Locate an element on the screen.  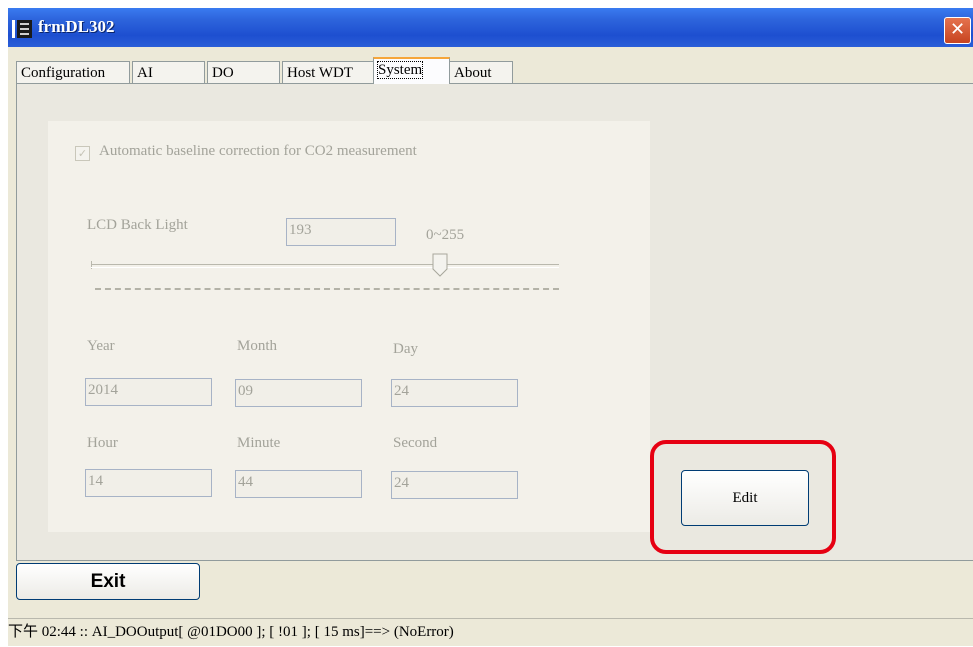
tab-host-wdt: Host WDT is located at coordinates (328, 72).